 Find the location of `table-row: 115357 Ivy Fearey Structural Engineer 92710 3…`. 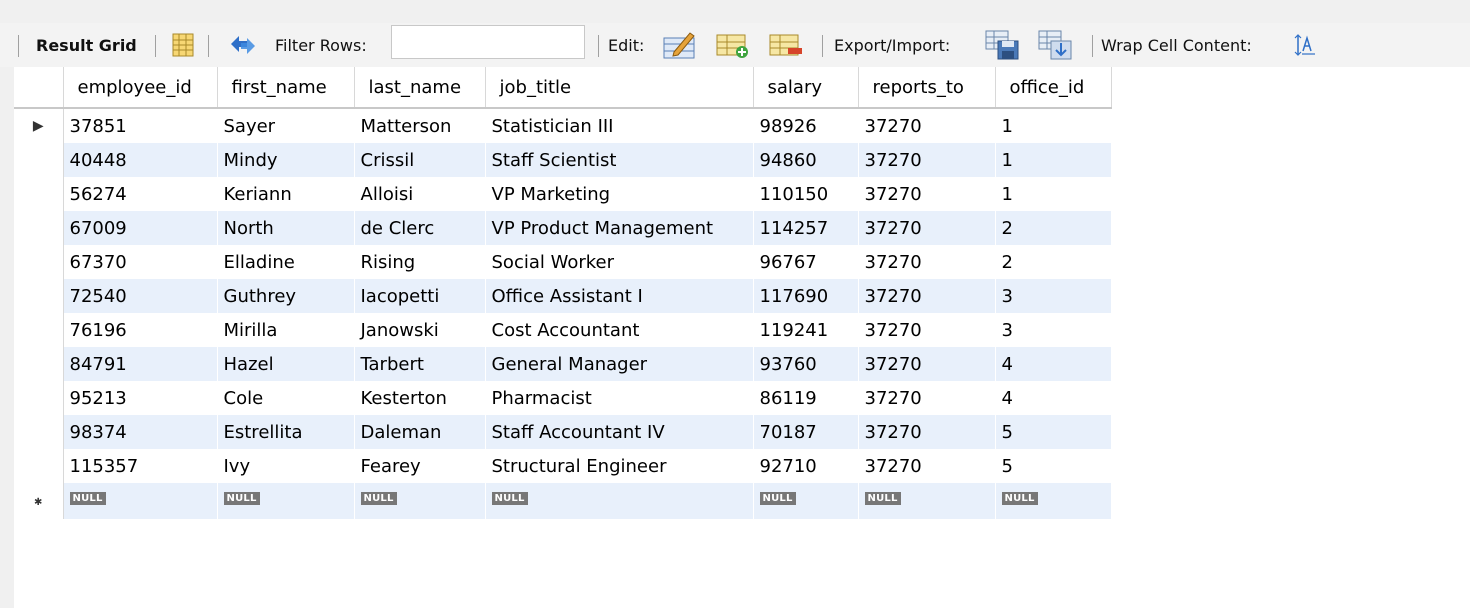

table-row: 115357 Ivy Fearey Structural Engineer 92710 3… is located at coordinates (563, 466).